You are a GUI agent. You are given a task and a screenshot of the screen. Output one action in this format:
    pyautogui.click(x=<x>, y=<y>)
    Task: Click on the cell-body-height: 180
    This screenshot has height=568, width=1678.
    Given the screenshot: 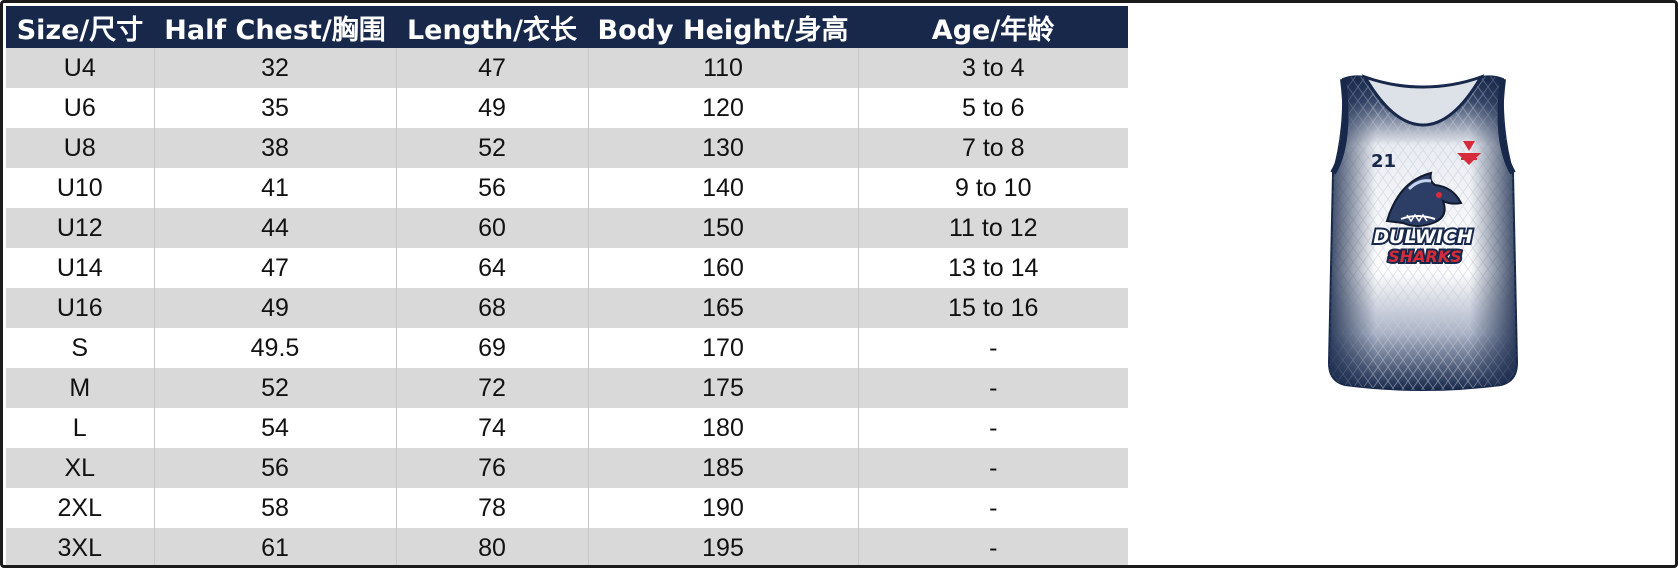 What is the action you would take?
    pyautogui.click(x=722, y=428)
    